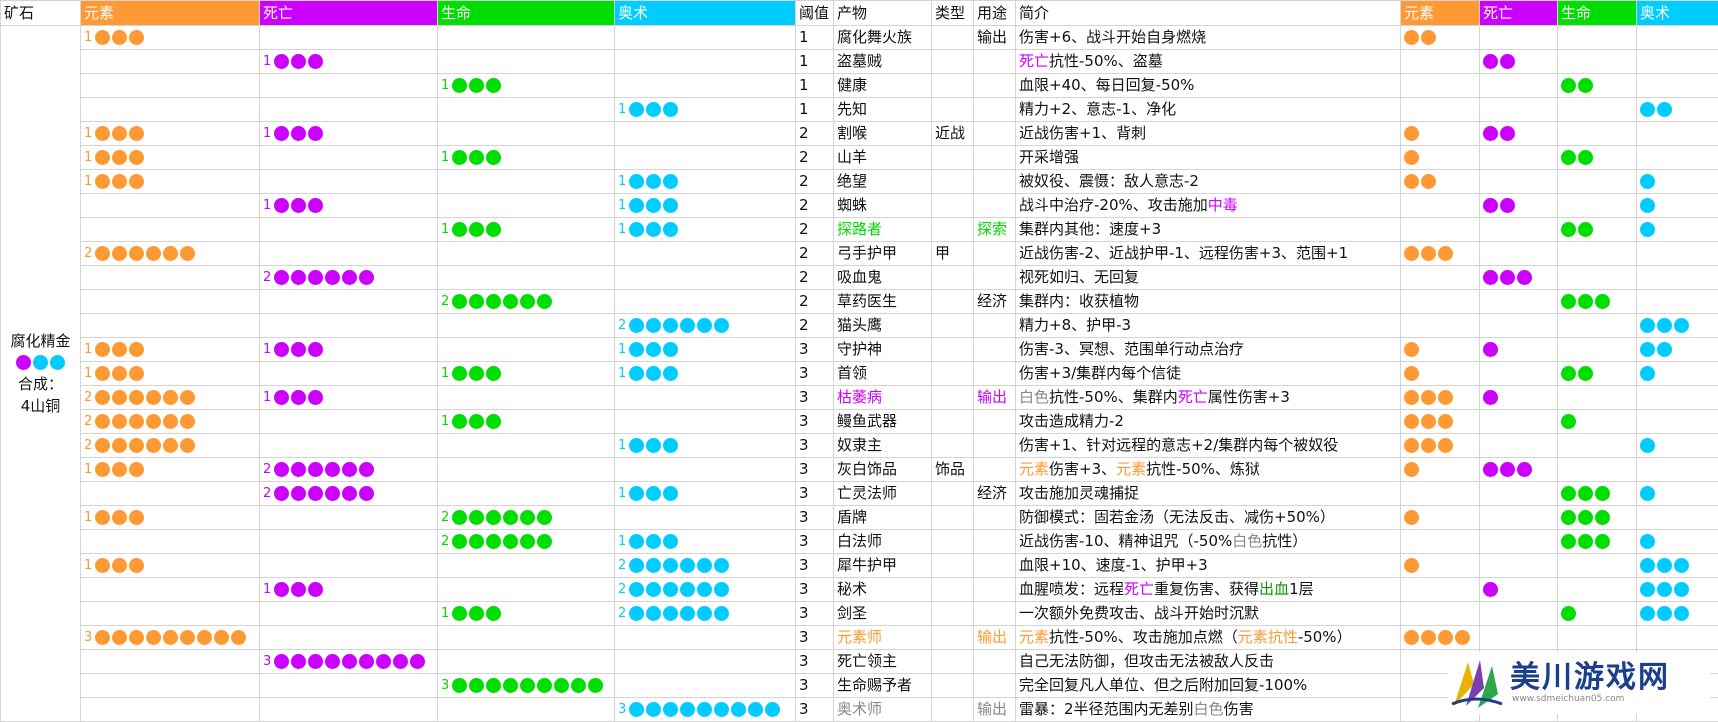 This screenshot has width=1718, height=722. I want to click on header-type: 类型, so click(953, 13).